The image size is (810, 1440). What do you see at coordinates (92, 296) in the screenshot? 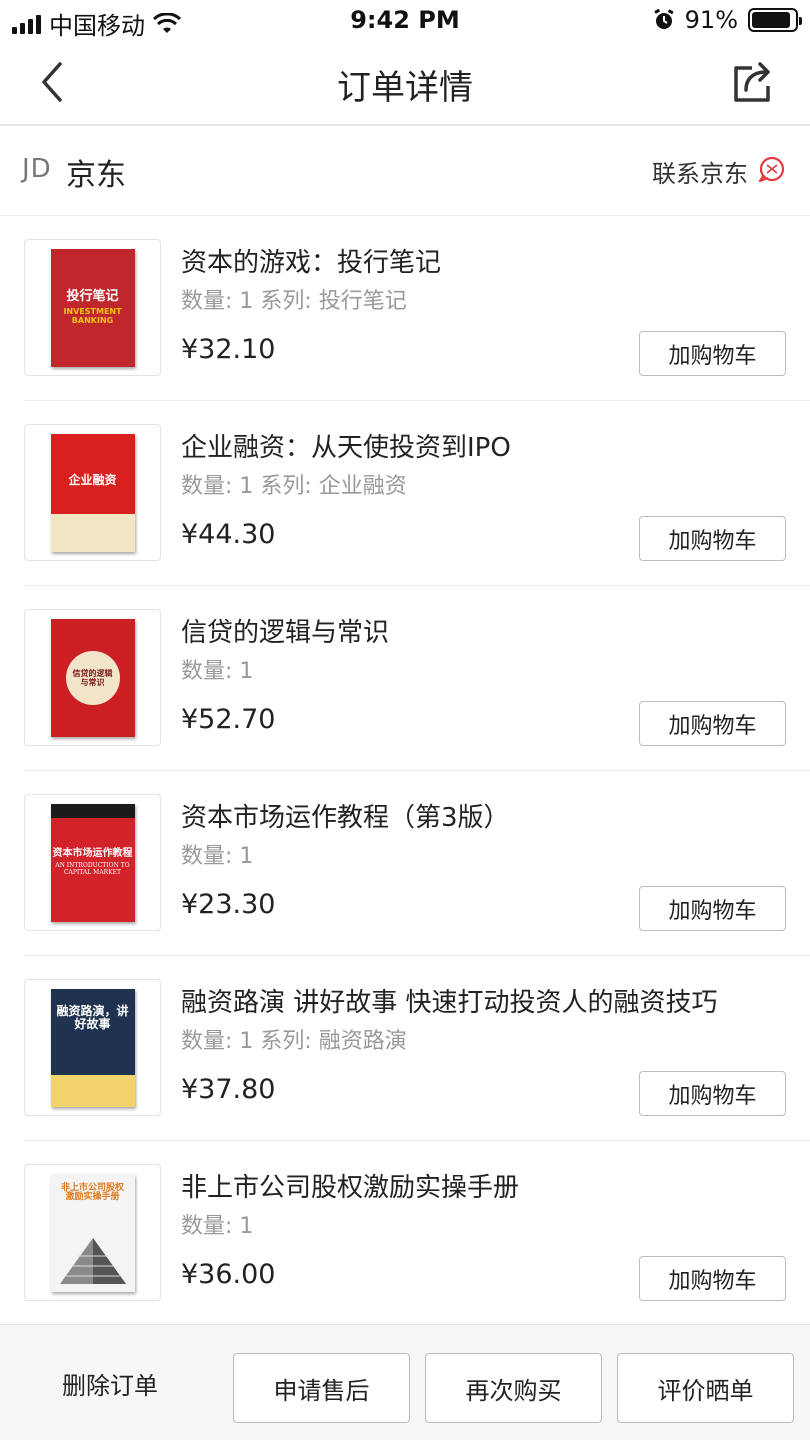
I see `cover-title: 投行笔记` at bounding box center [92, 296].